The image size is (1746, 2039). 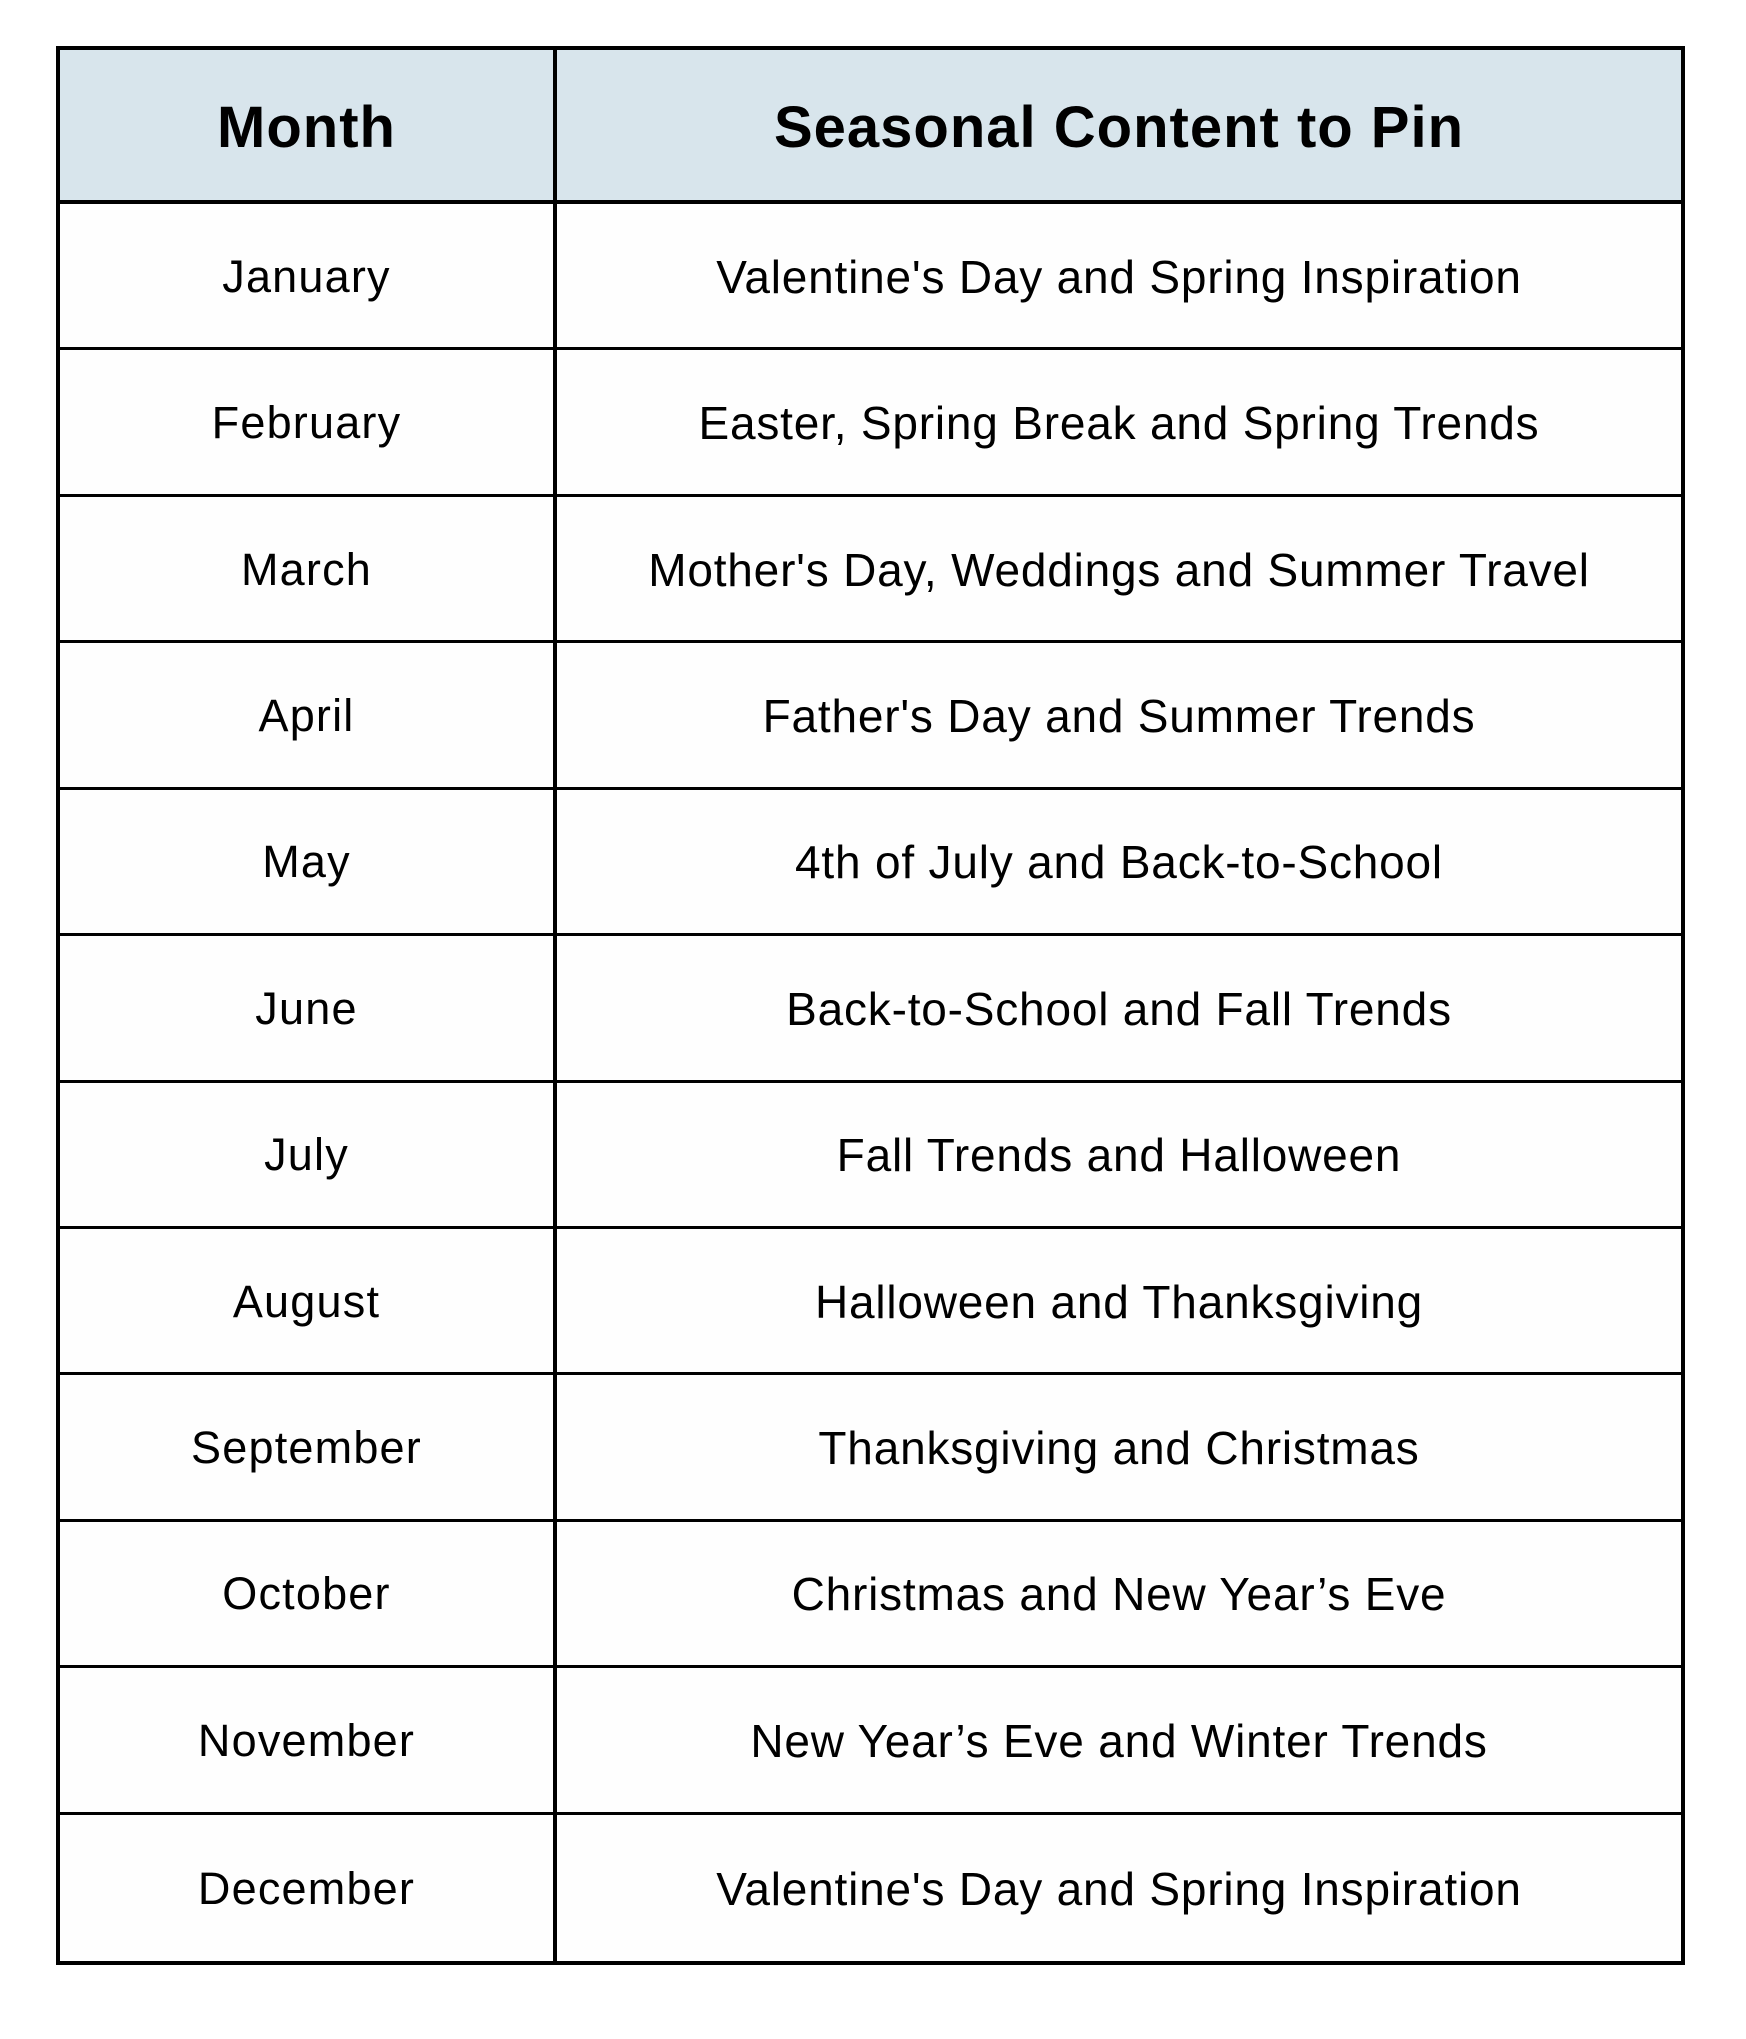 What do you see at coordinates (308, 1887) in the screenshot?
I see `month-cell: December` at bounding box center [308, 1887].